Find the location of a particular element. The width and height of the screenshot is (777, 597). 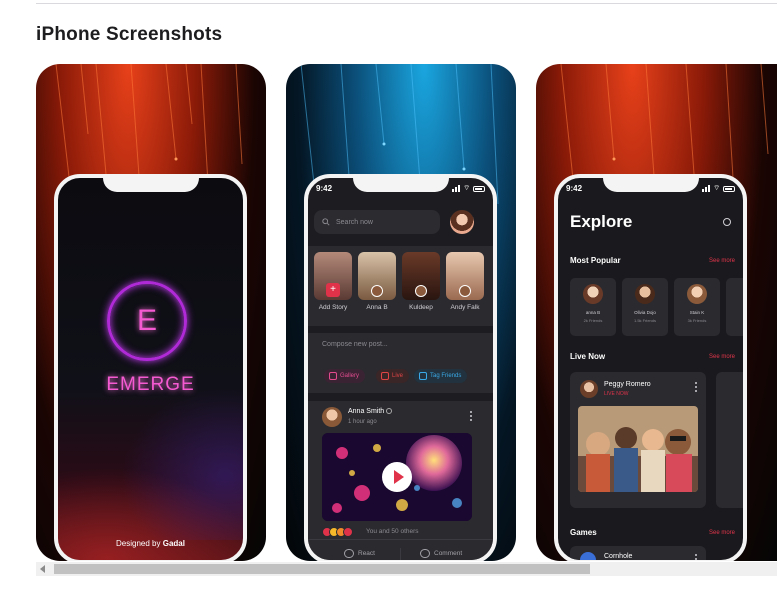

designer-credit: Designed by Gadal is located at coordinates (150, 543).